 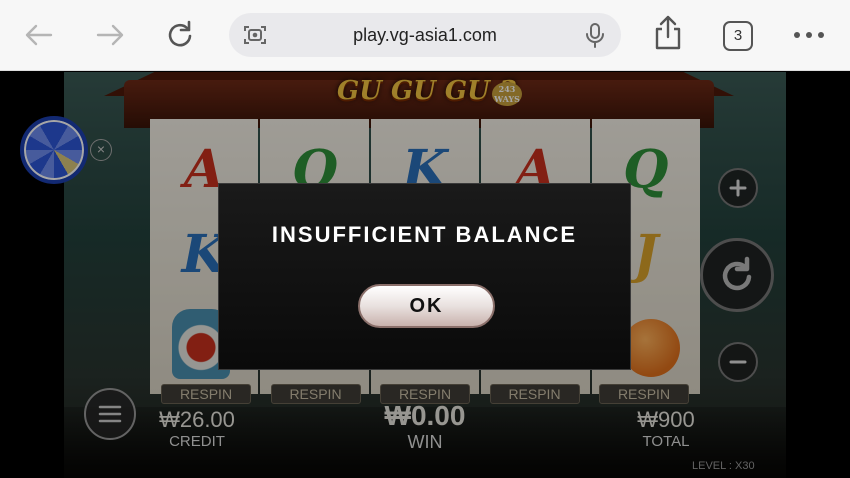 I want to click on browser-toolbar: play.vg-asia1.com 3, so click(x=425, y=35).